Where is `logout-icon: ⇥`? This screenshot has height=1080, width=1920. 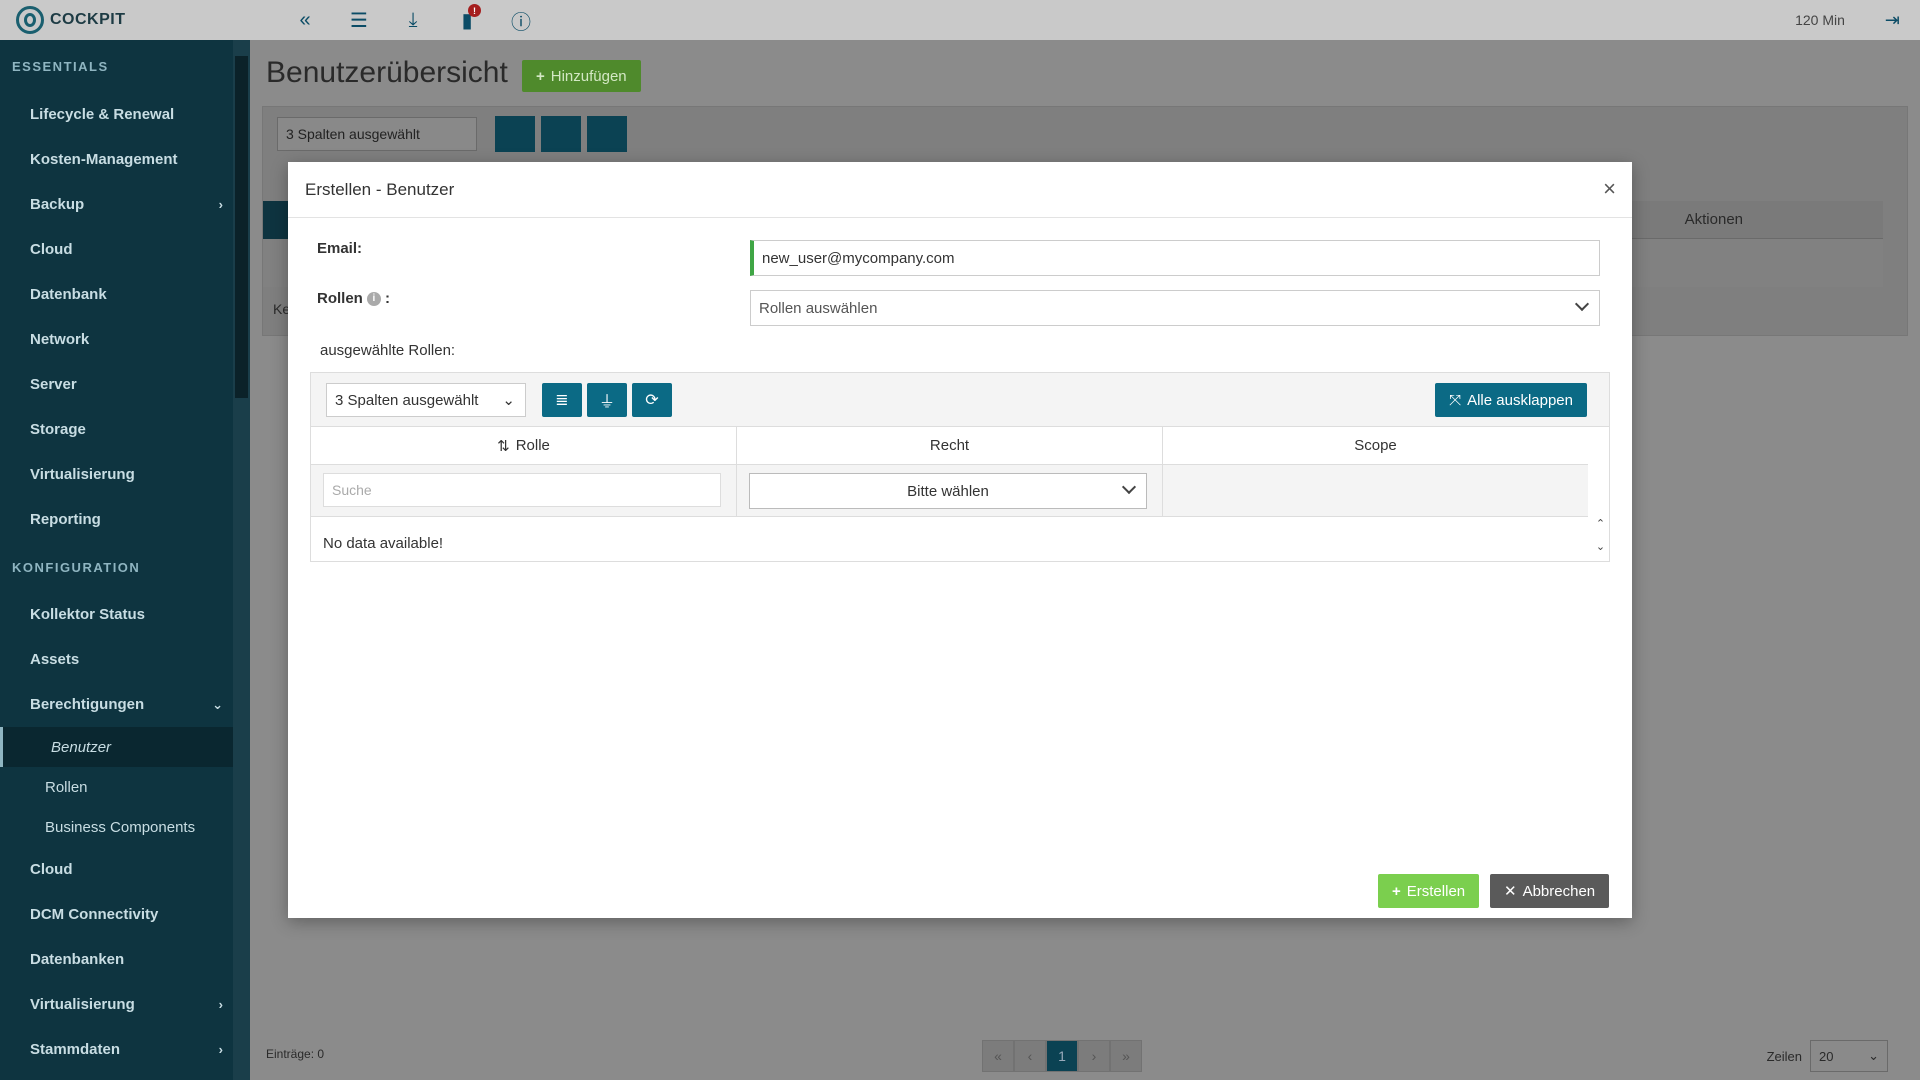 logout-icon: ⇥ is located at coordinates (1892, 20).